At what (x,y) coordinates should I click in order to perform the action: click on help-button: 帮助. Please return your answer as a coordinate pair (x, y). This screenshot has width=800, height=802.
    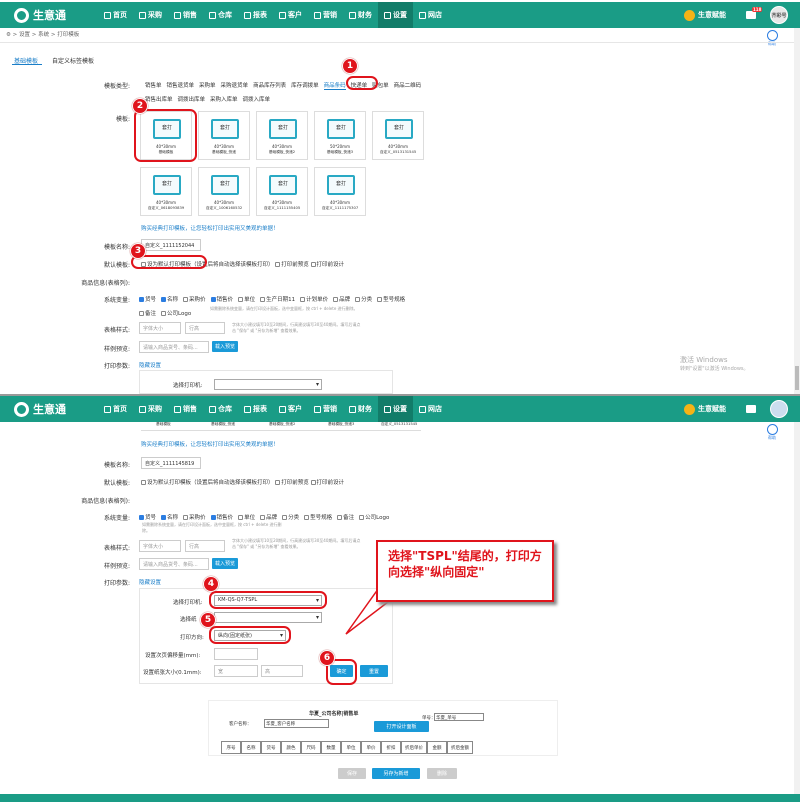
    Looking at the image, I should click on (772, 38).